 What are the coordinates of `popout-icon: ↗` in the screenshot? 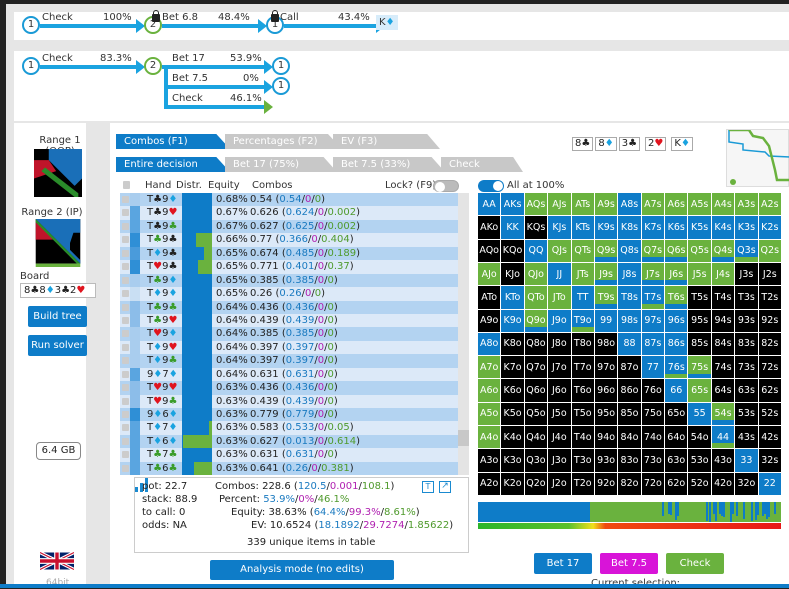 It's located at (445, 487).